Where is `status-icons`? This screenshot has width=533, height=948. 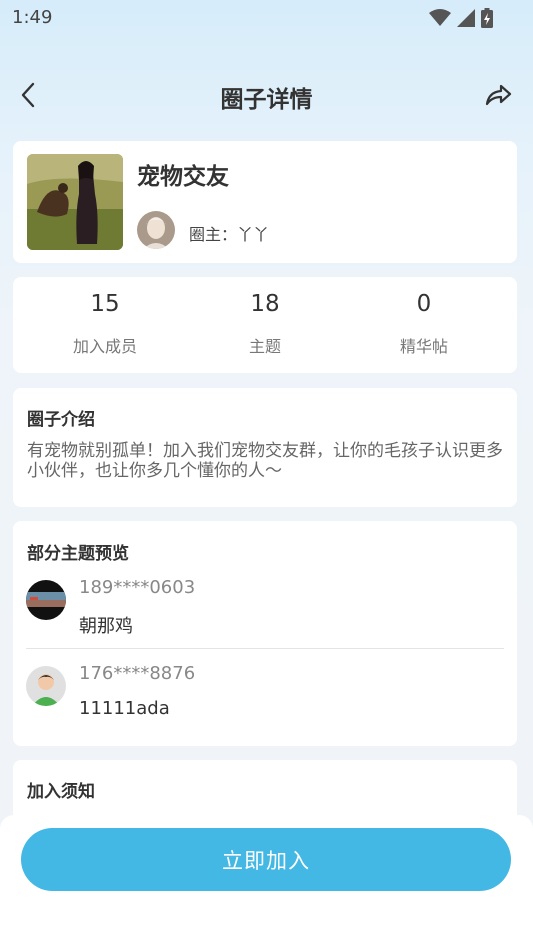 status-icons is located at coordinates (461, 18).